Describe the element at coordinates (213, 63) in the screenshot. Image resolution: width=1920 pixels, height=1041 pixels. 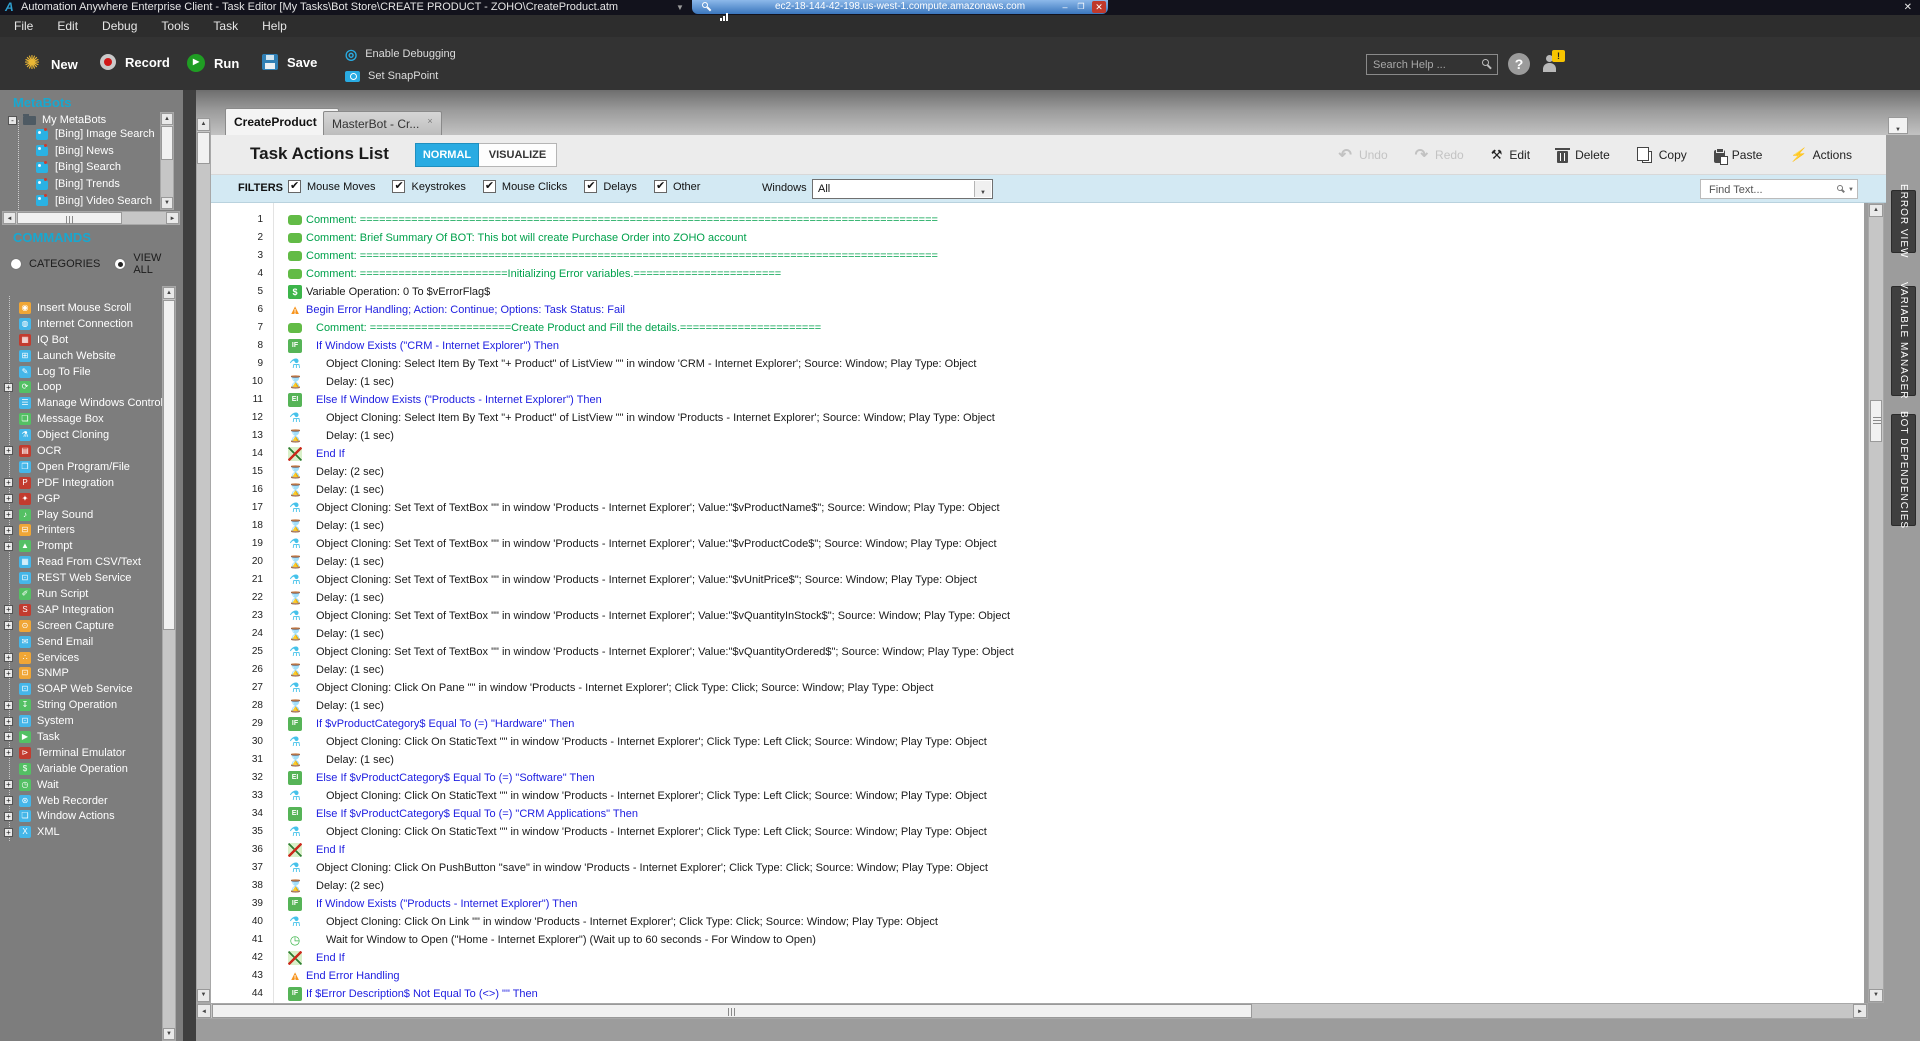
I see `run-button: Run` at that location.